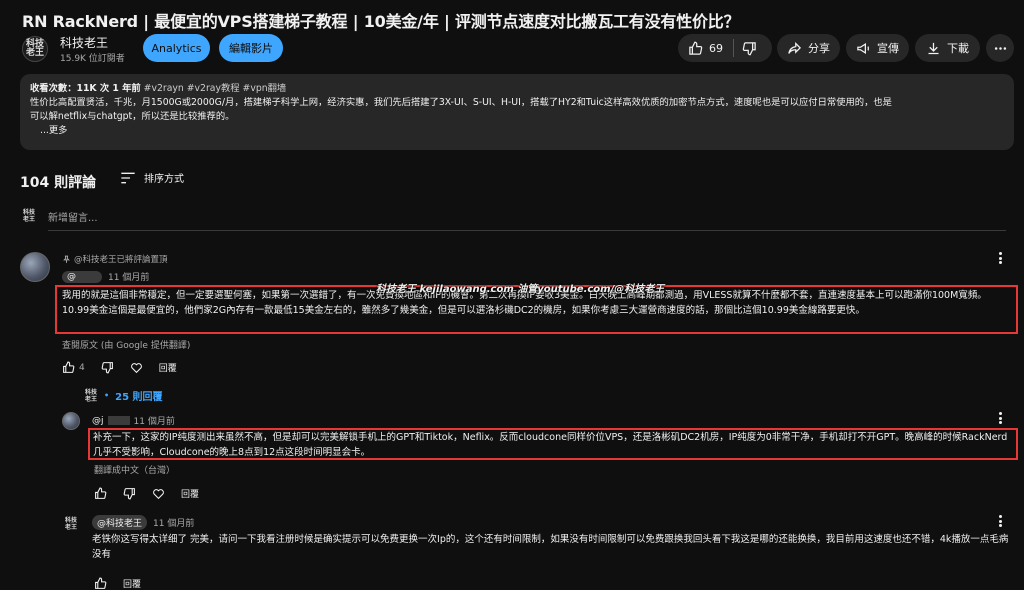 This screenshot has width=1024, height=590. I want to click on promote-button: 宣傳, so click(877, 48).